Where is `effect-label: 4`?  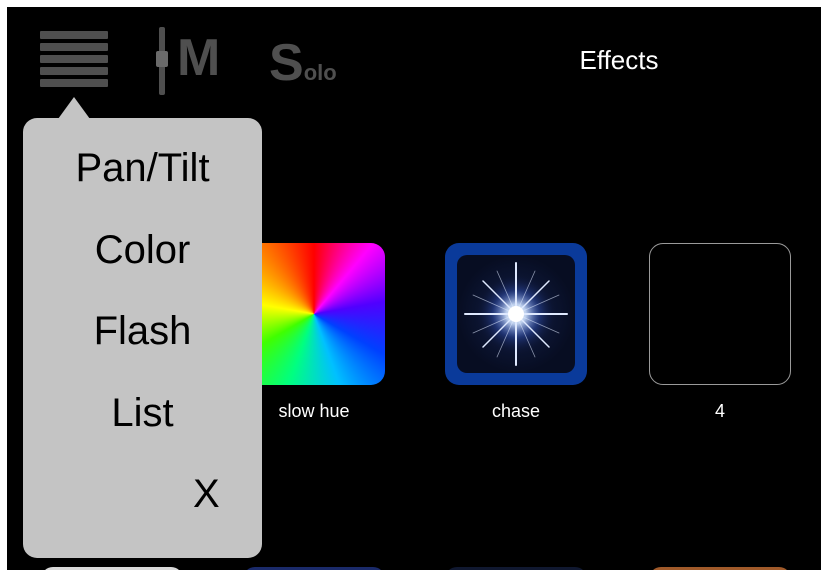 effect-label: 4 is located at coordinates (719, 411).